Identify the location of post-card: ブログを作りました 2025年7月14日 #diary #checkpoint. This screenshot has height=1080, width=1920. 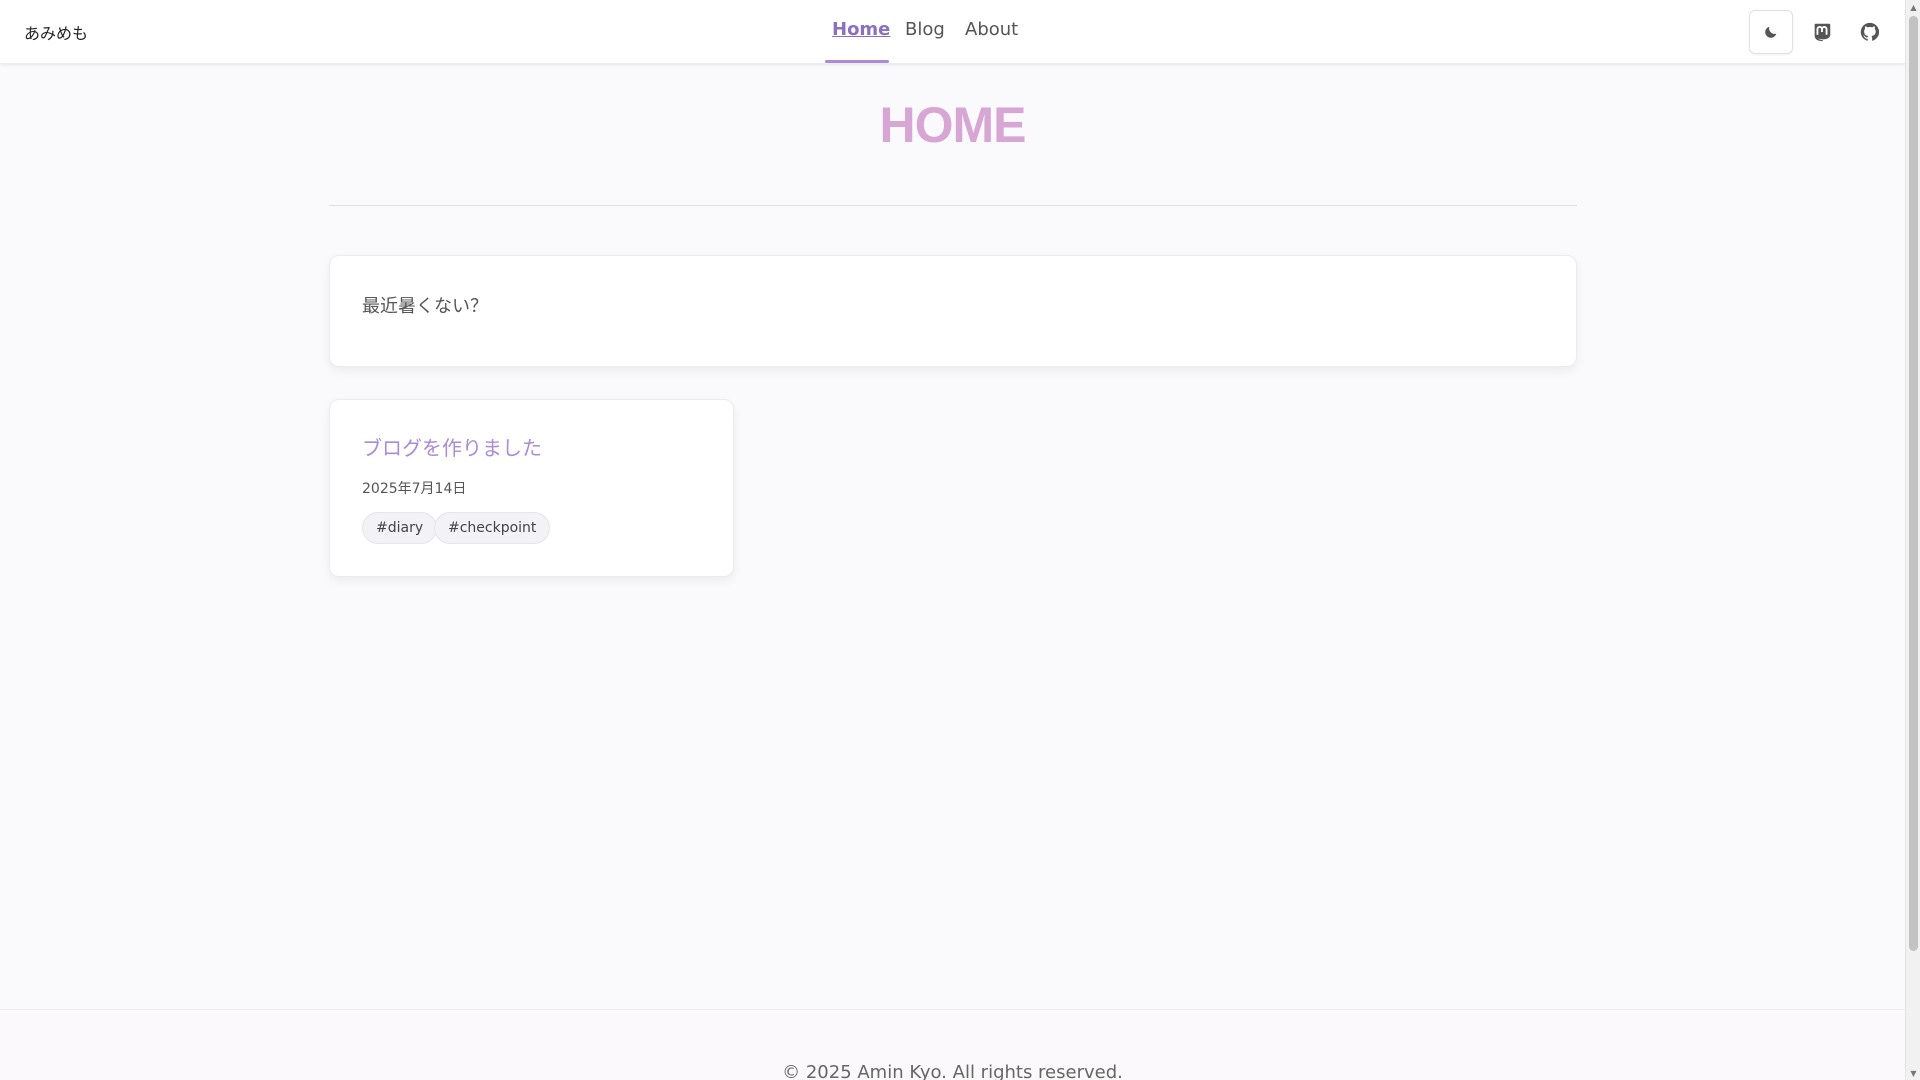
(531, 488).